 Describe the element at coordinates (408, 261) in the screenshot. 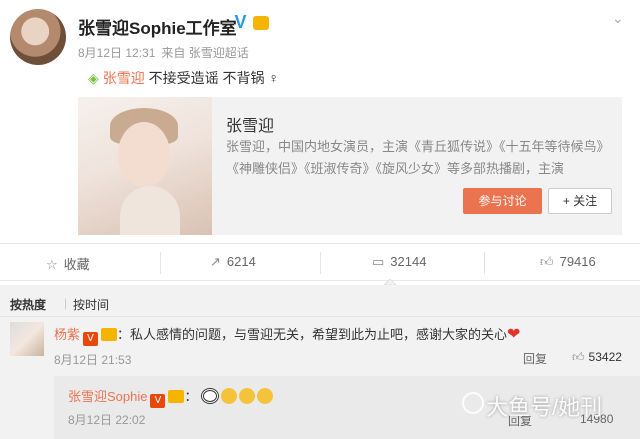

I see `comment-count: 32144` at that location.